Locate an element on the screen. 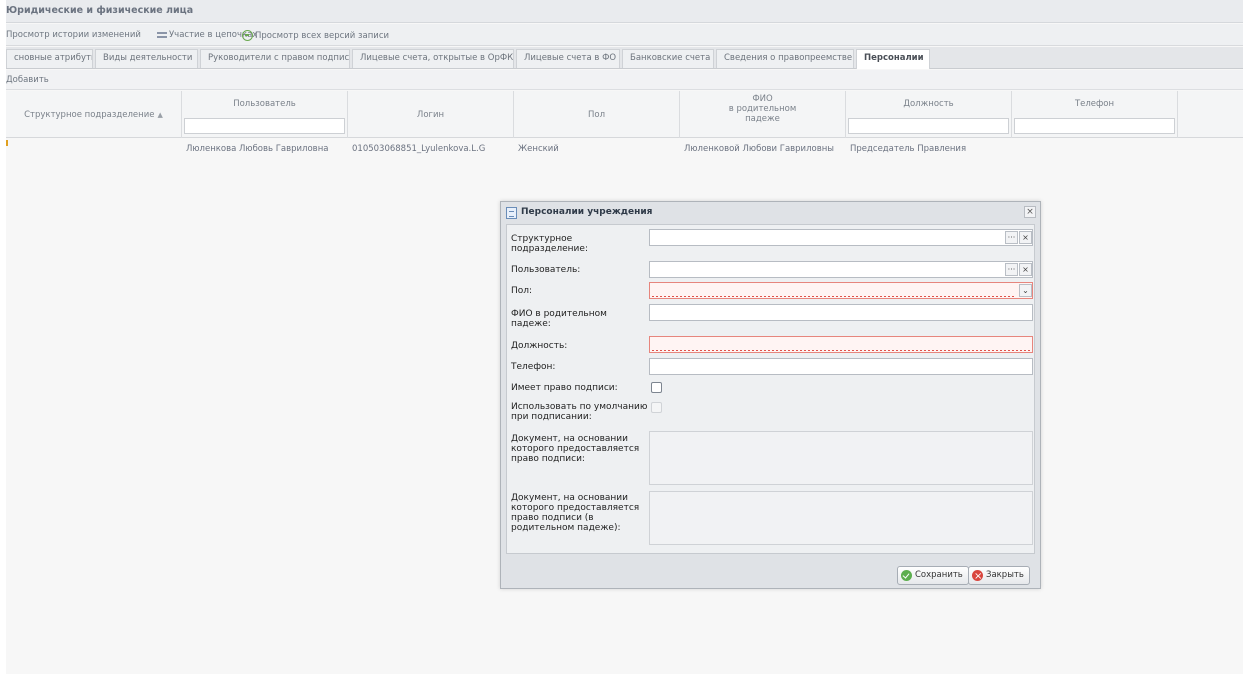 Image resolution: width=1243 pixels, height=674 pixels. versions-action: Просмотр всех версий записи is located at coordinates (315, 35).